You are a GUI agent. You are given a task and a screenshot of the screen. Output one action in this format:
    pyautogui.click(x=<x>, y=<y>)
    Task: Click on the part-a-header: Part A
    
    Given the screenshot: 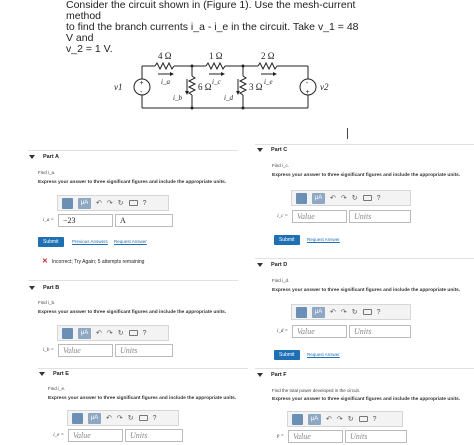 What is the action you would take?
    pyautogui.click(x=44, y=157)
    